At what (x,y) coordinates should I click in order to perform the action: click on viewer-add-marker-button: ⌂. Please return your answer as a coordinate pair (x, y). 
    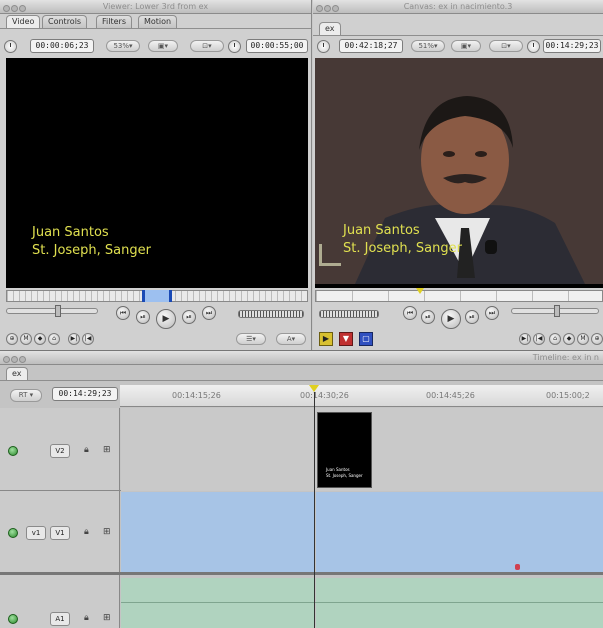
    Looking at the image, I should click on (54, 339).